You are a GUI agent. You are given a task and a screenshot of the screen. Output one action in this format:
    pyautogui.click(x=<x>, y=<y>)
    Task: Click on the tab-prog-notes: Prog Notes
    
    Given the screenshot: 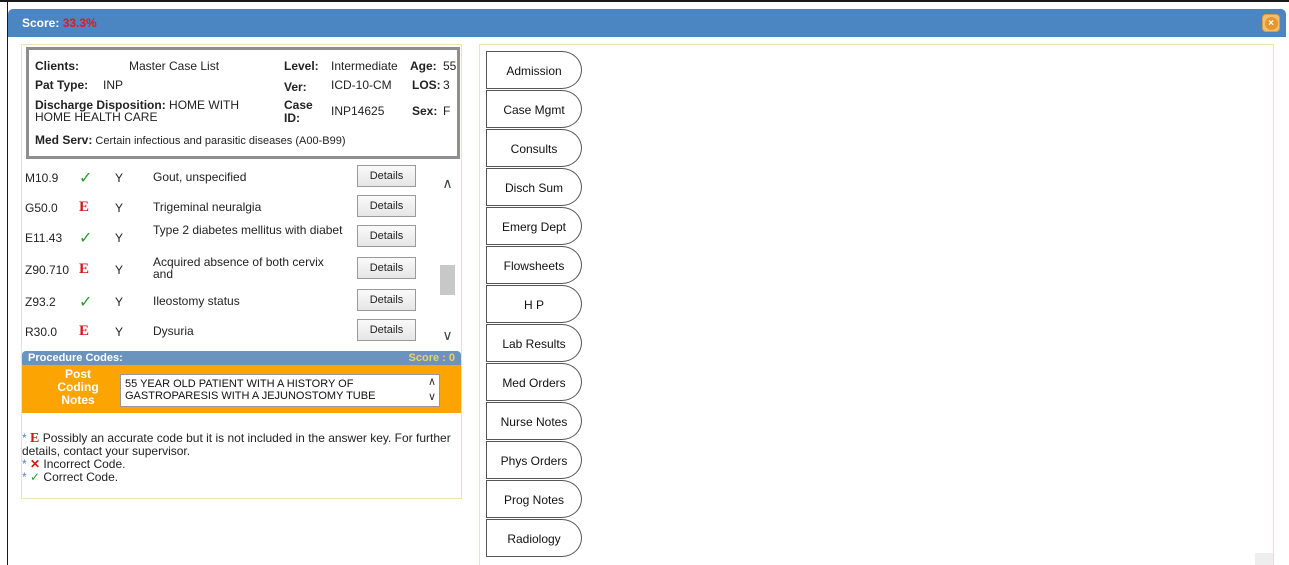 What is the action you would take?
    pyautogui.click(x=534, y=499)
    